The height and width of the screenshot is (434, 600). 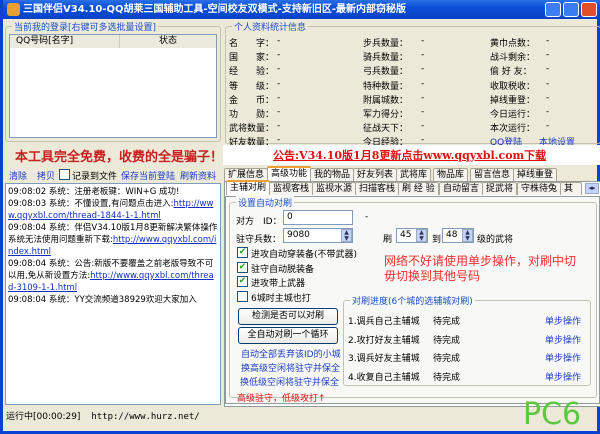 I want to click on status-bar: 运行中[00:00:29] http://www.hurz.net/, so click(x=112, y=417).